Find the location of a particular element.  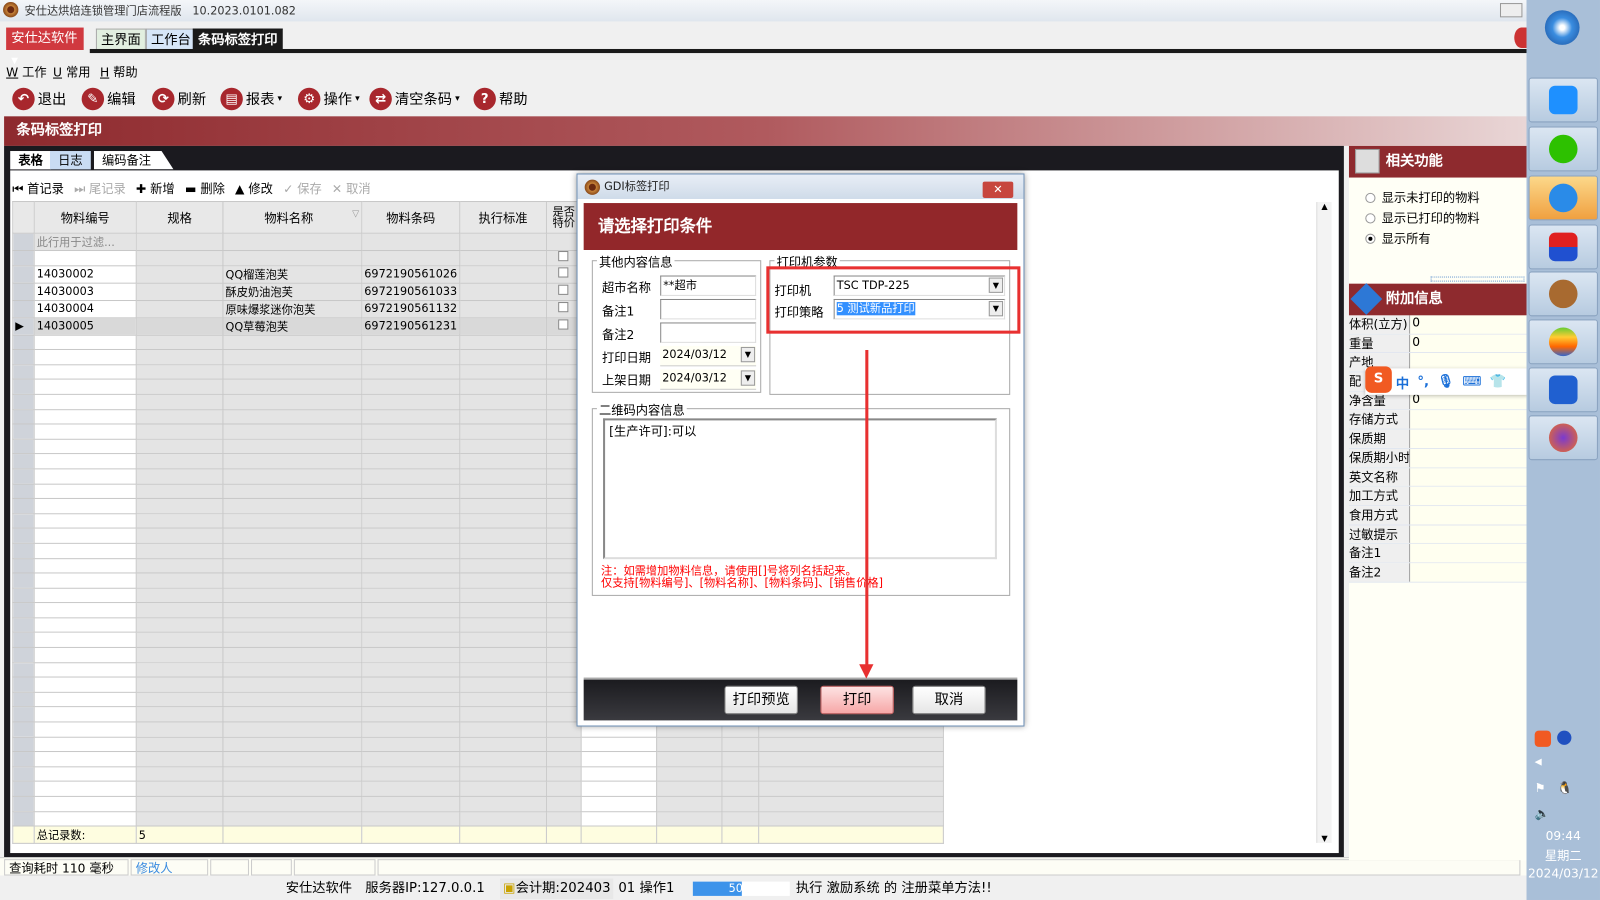

cell-code: 14030003 is located at coordinates (85, 291).